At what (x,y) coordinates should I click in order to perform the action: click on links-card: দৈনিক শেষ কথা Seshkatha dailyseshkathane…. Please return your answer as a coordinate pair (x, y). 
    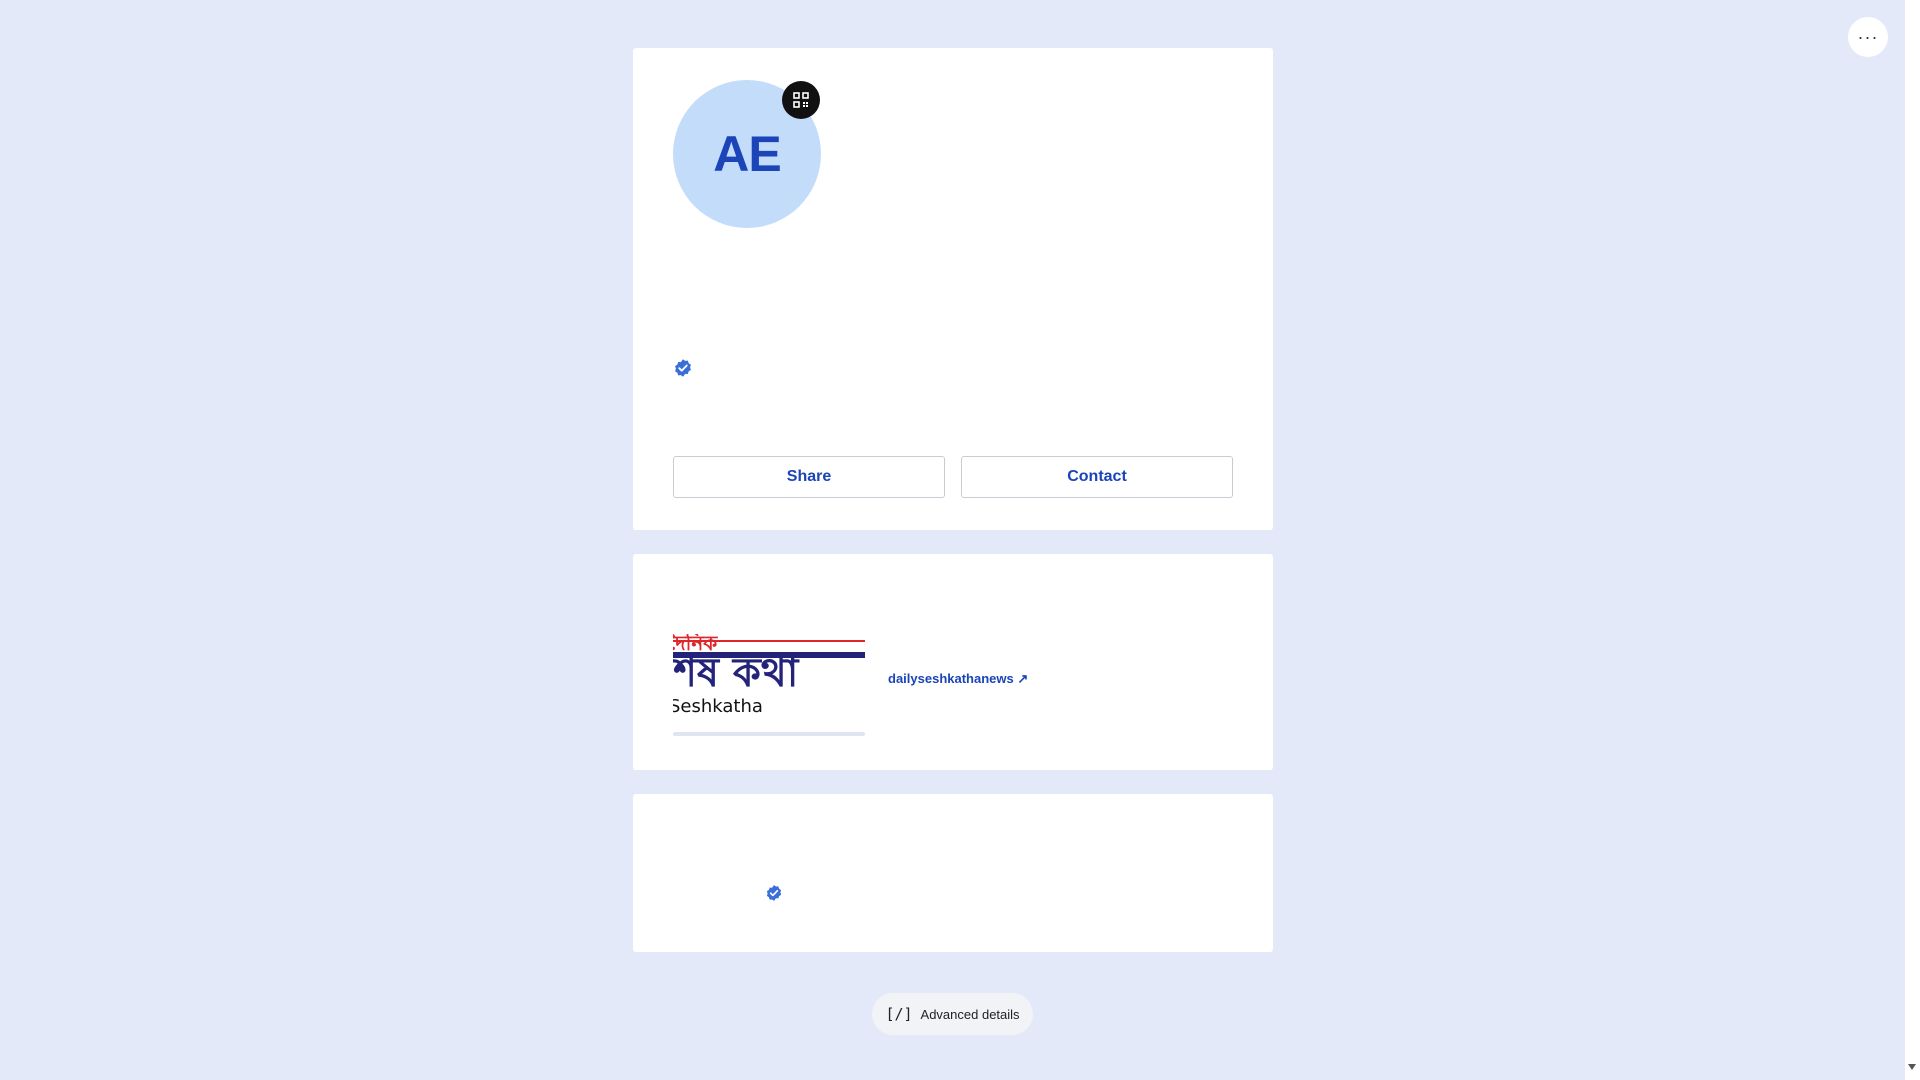
    Looking at the image, I should click on (953, 662).